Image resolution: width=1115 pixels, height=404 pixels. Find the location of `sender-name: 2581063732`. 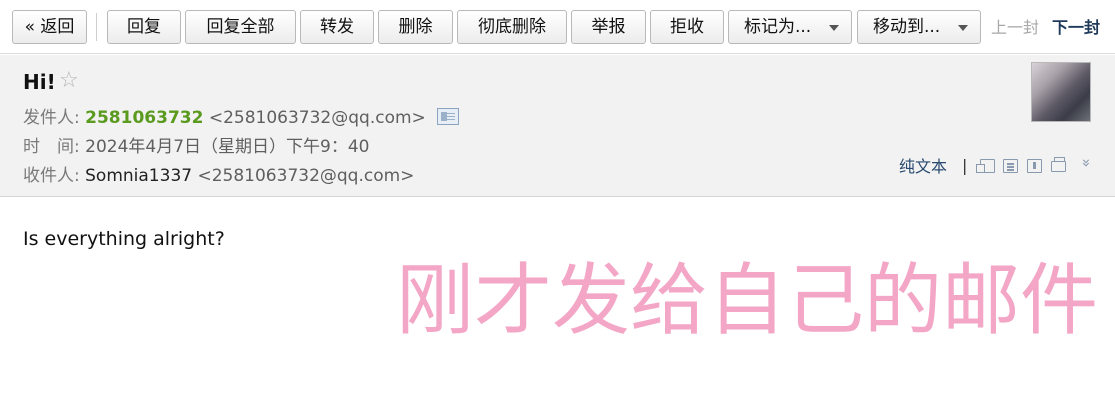

sender-name: 2581063732 is located at coordinates (144, 118).